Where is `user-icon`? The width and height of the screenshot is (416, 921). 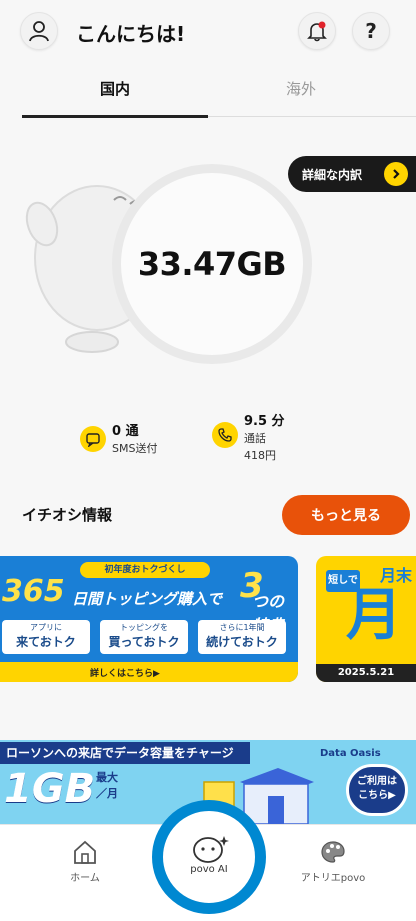 user-icon is located at coordinates (39, 31).